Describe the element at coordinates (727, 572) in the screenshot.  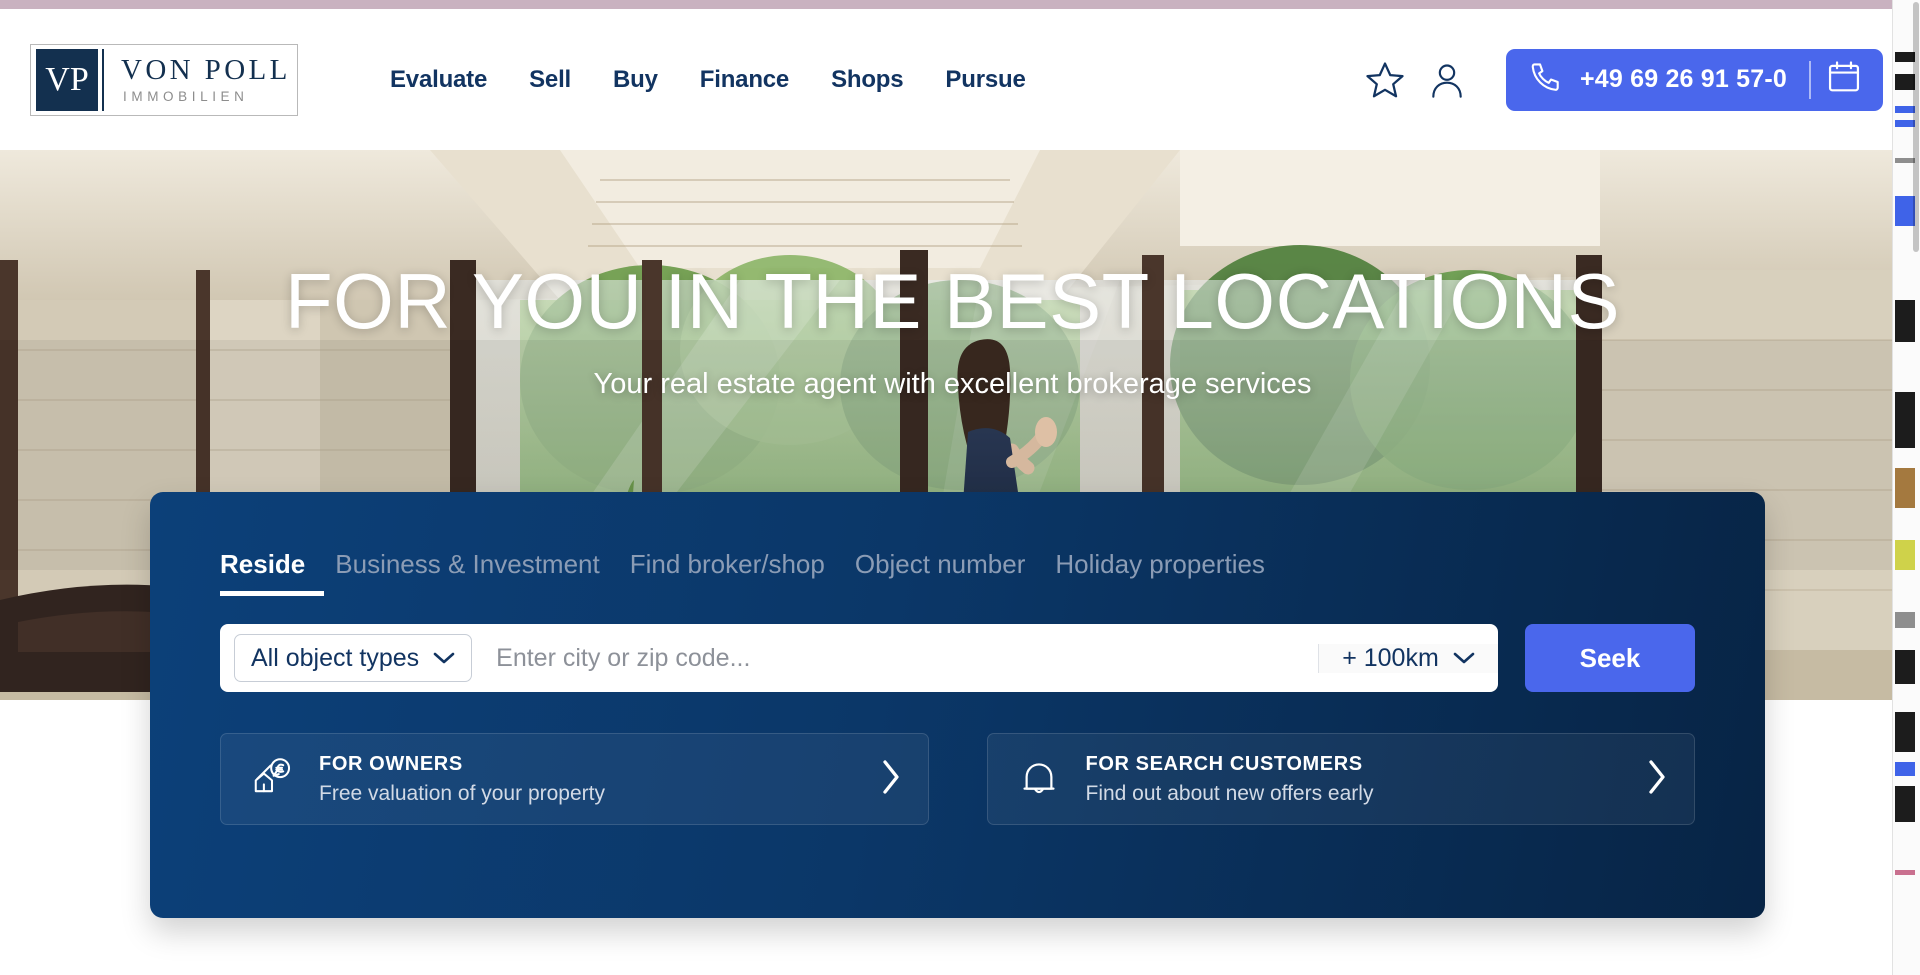
I see `tab-find-broker-shop: Find broker/shop` at that location.